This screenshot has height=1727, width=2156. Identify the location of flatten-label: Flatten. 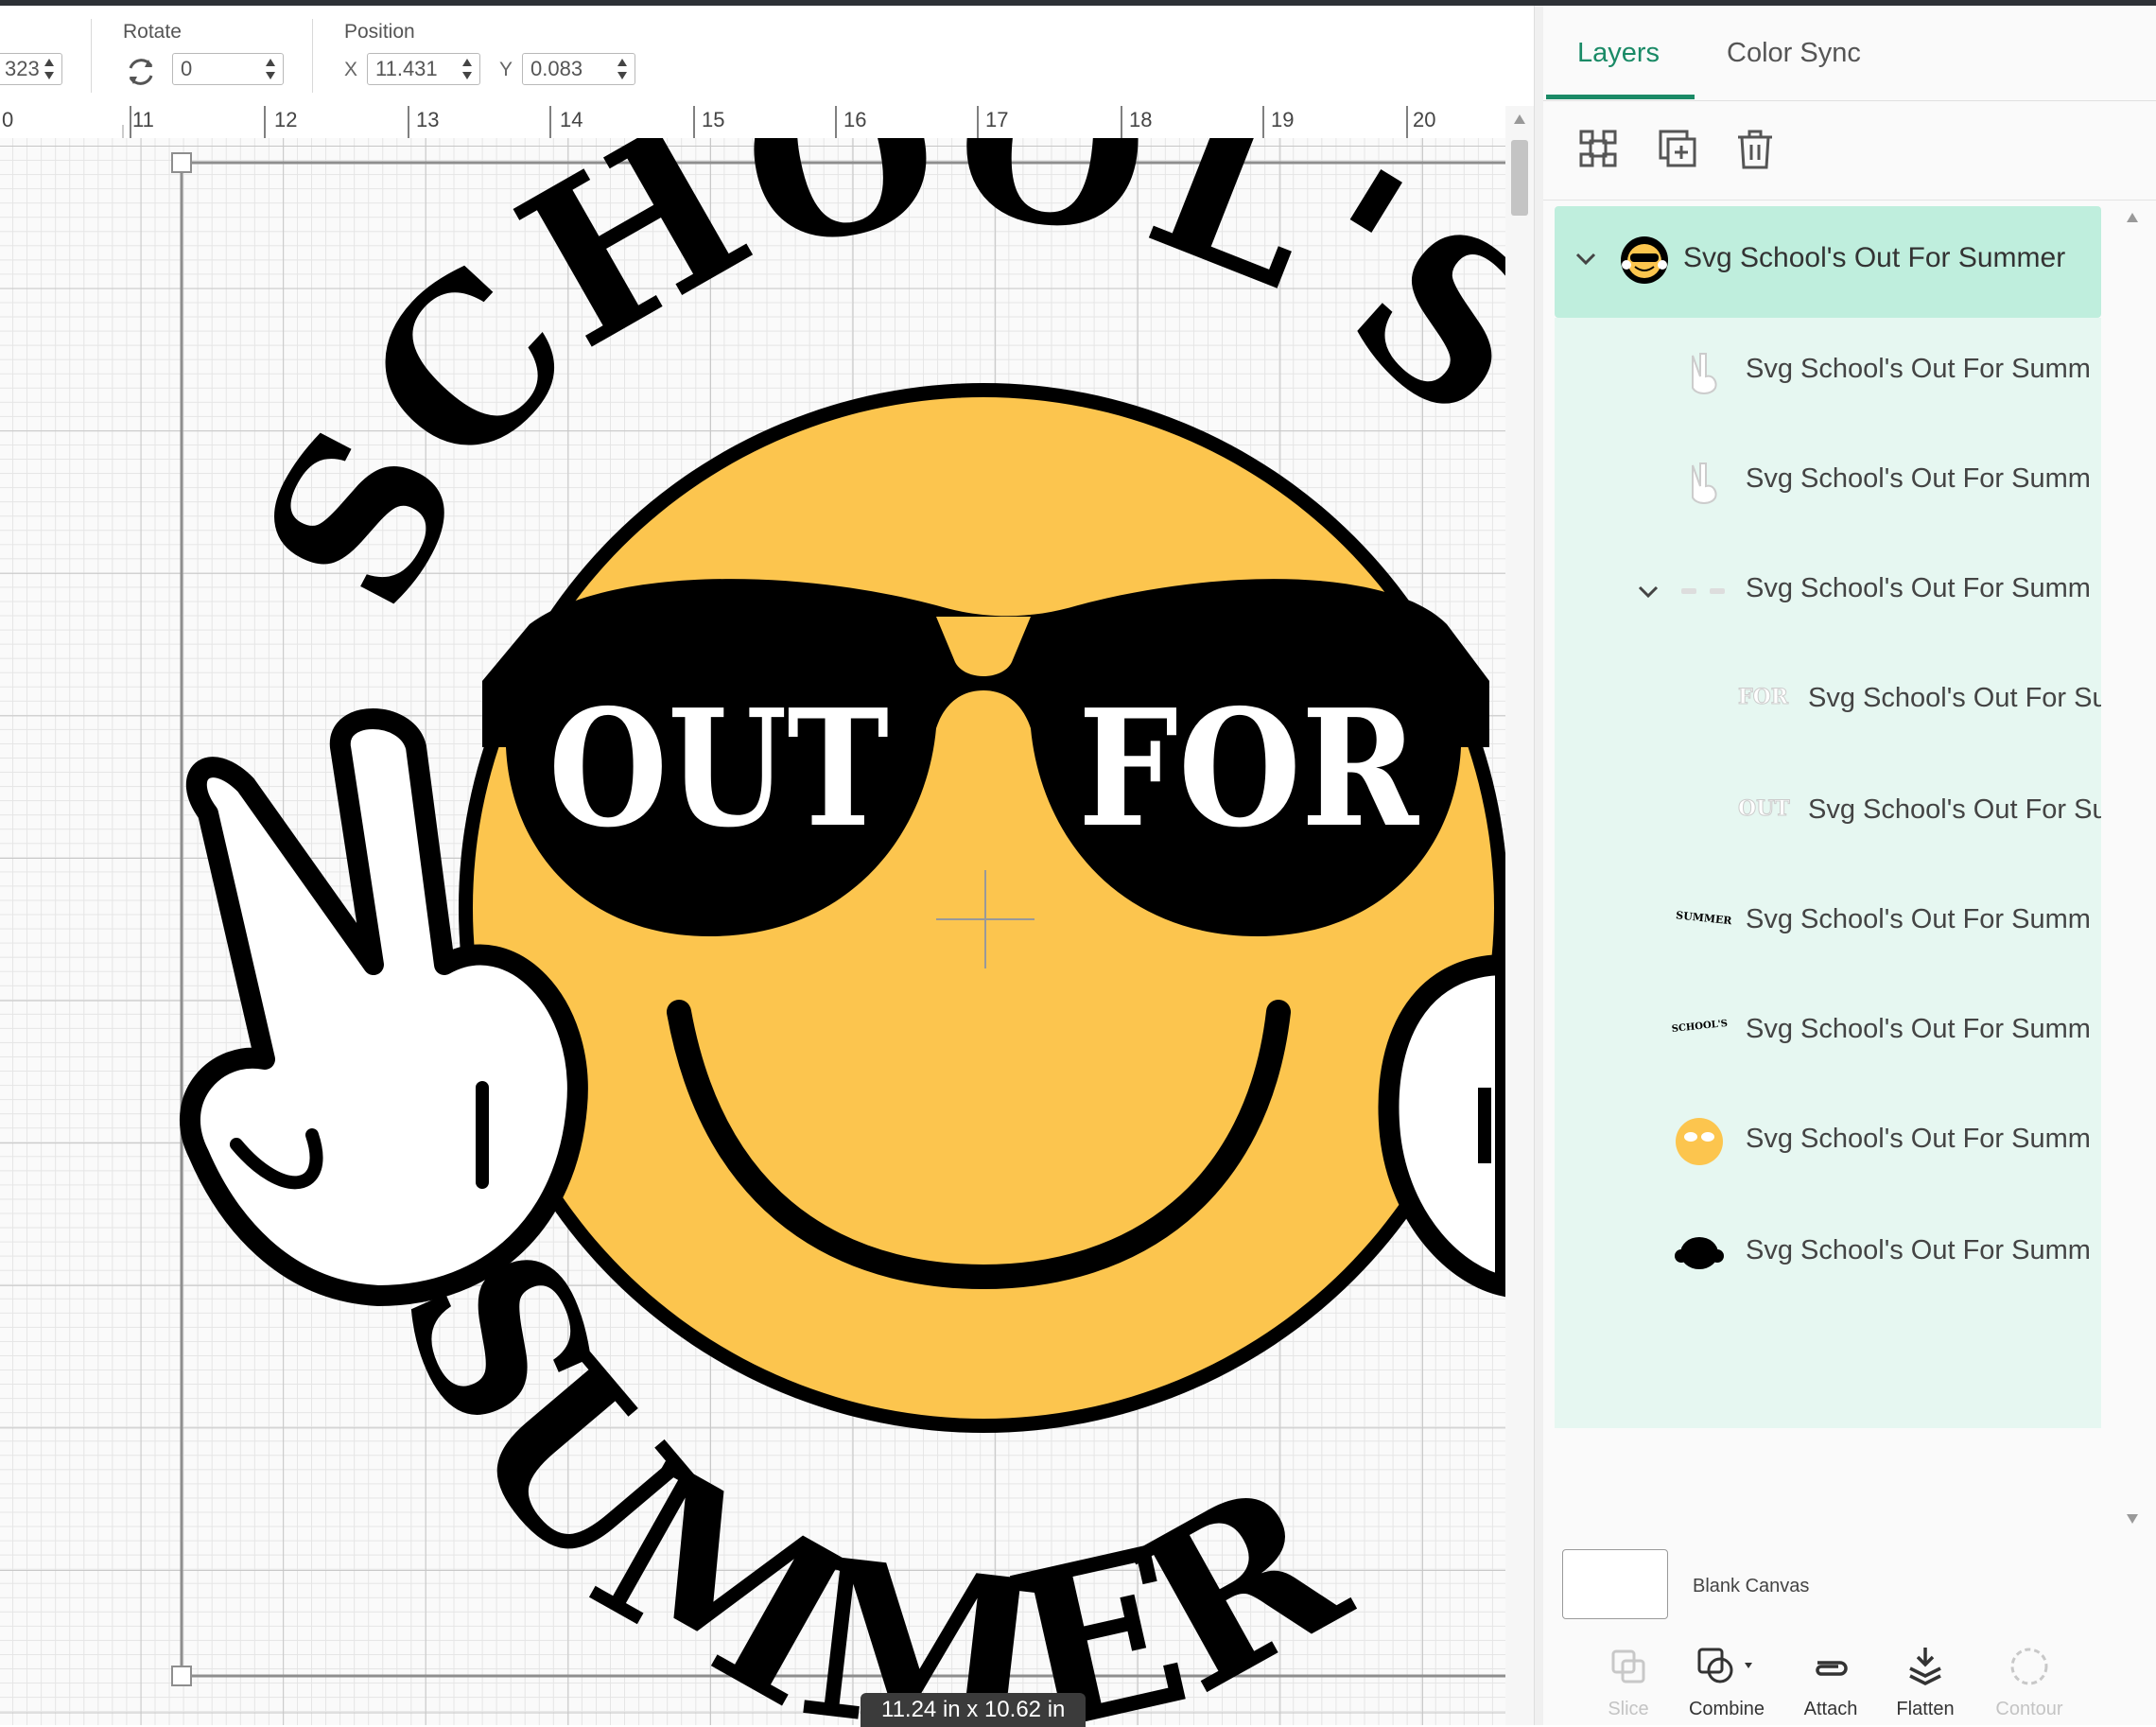
(1926, 1709).